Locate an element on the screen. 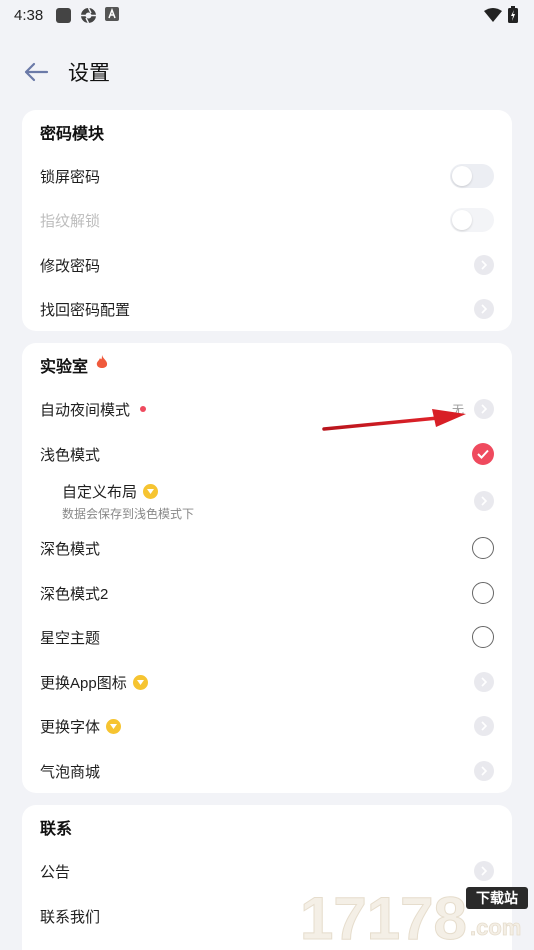 Image resolution: width=534 pixels, height=950 pixels. row-label: 自定义布局 is located at coordinates (128, 491).